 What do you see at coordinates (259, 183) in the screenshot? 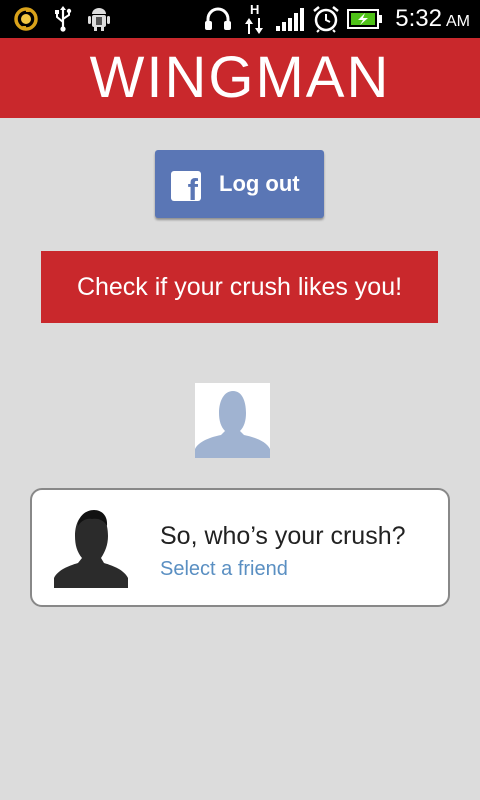
I see `facebook-logout-label: Log out` at bounding box center [259, 183].